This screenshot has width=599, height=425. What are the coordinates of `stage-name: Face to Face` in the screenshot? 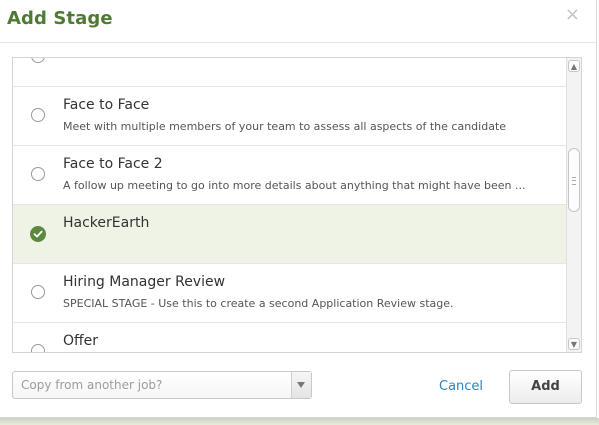 It's located at (106, 105).